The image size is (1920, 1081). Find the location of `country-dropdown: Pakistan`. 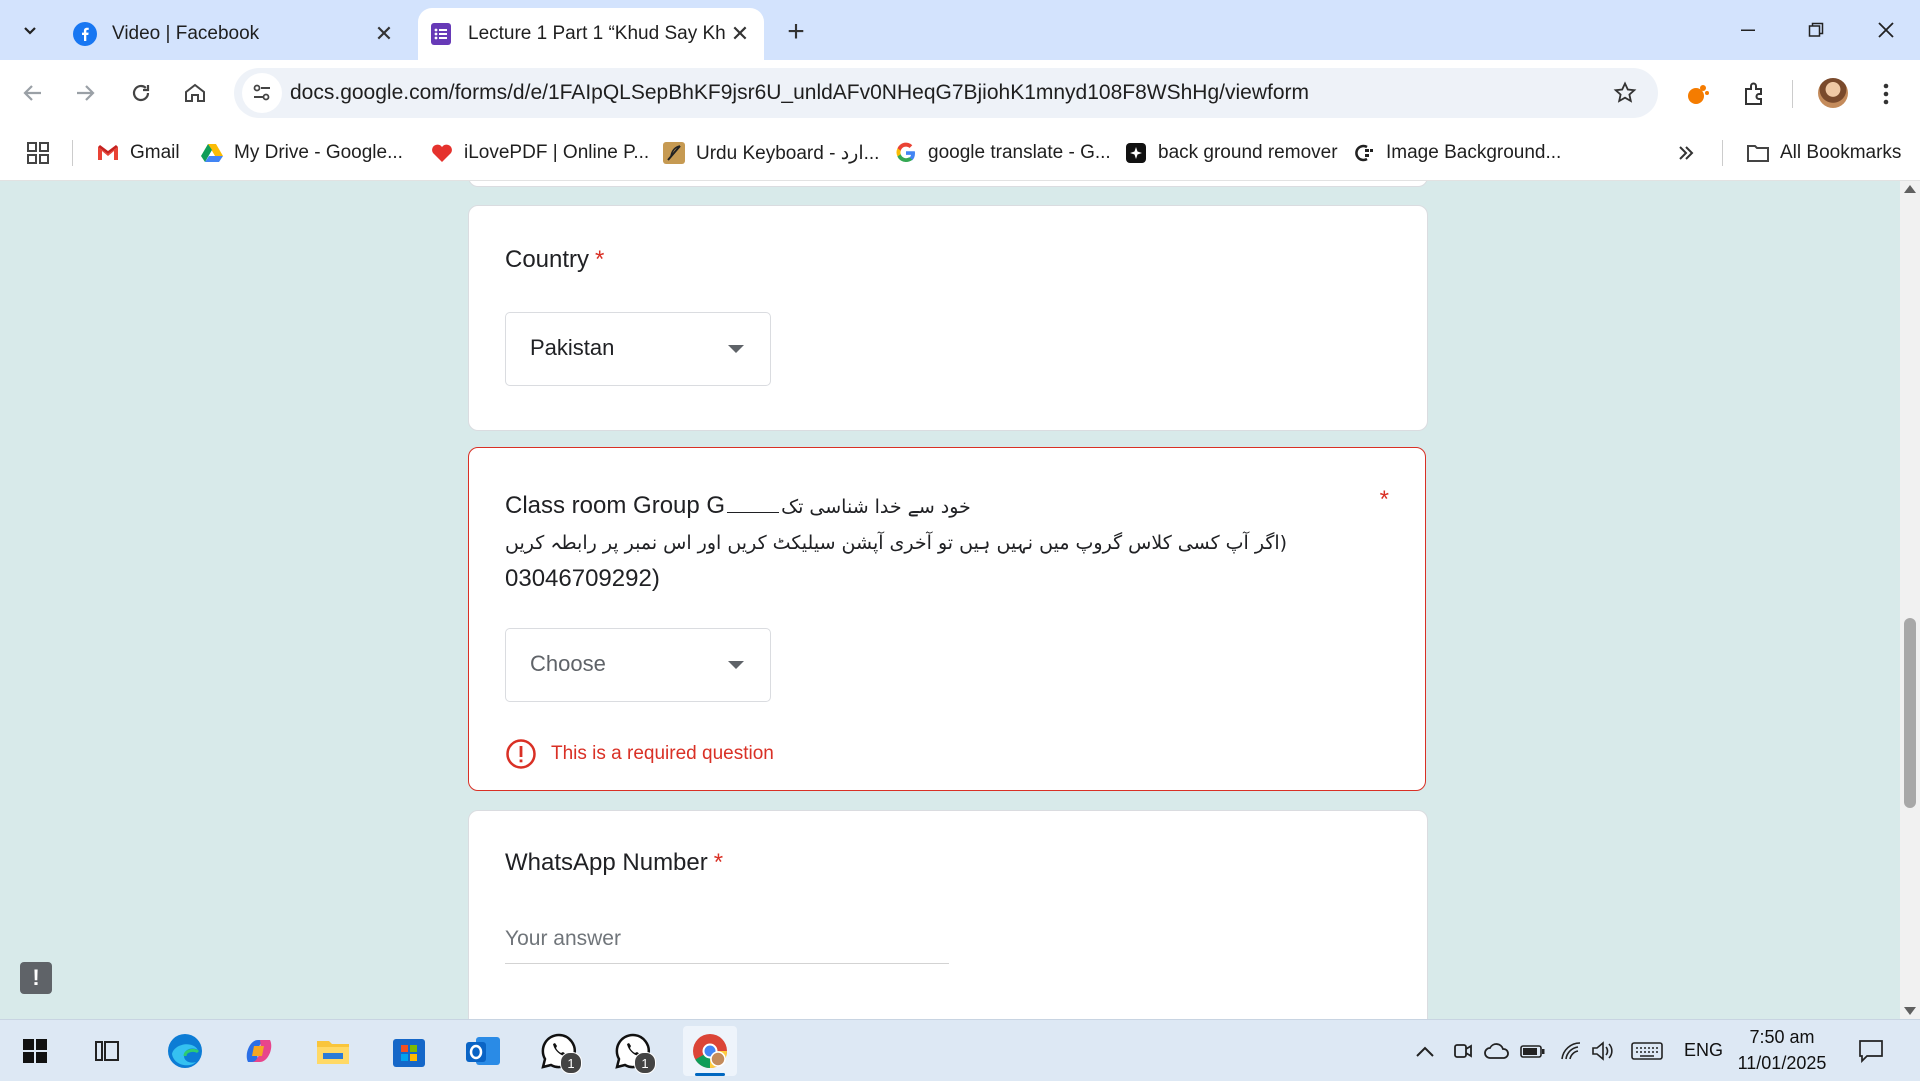

country-dropdown: Pakistan is located at coordinates (638, 349).